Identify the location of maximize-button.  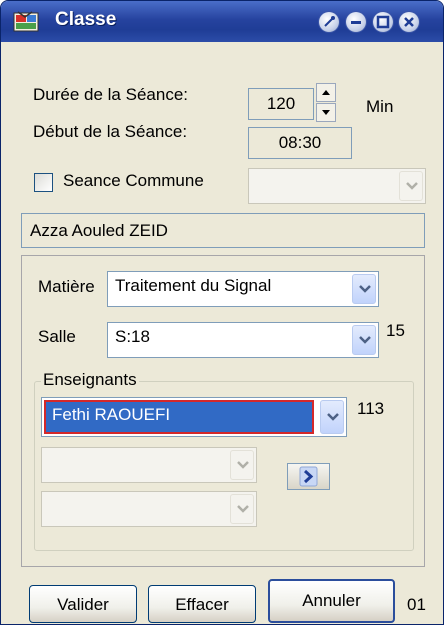
(383, 22).